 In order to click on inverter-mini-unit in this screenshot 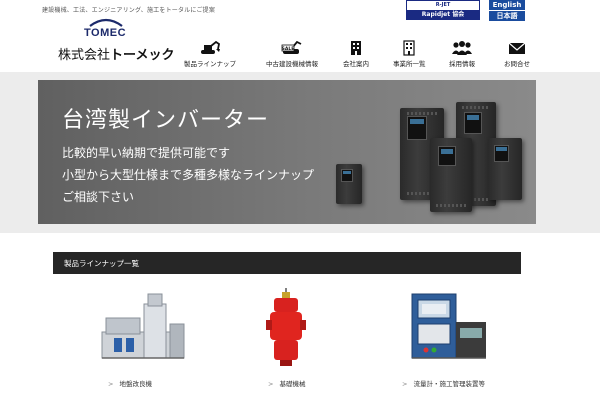, I will do `click(349, 184)`.